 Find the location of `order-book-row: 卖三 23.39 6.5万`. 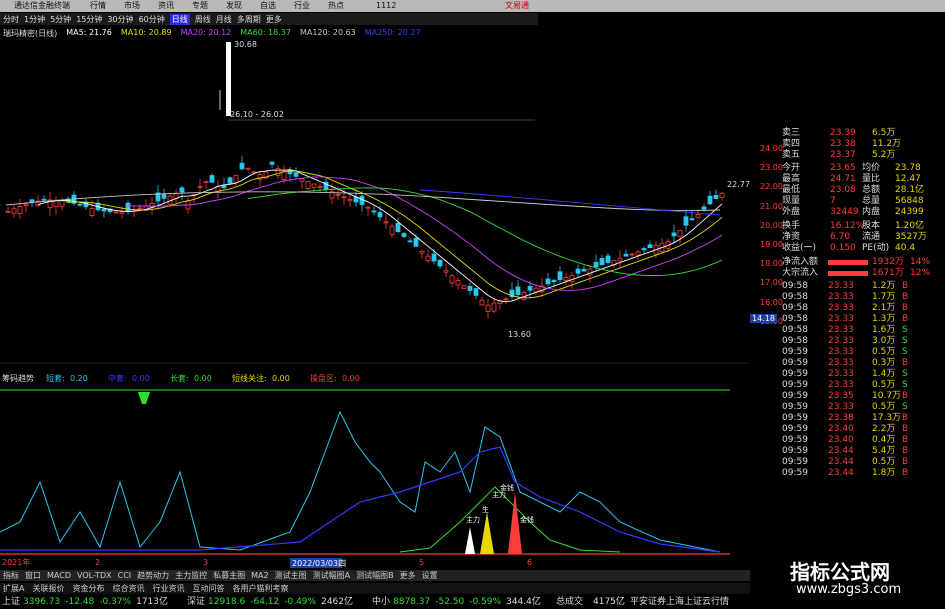

order-book-row: 卖三 23.39 6.5万 is located at coordinates (847, 133).